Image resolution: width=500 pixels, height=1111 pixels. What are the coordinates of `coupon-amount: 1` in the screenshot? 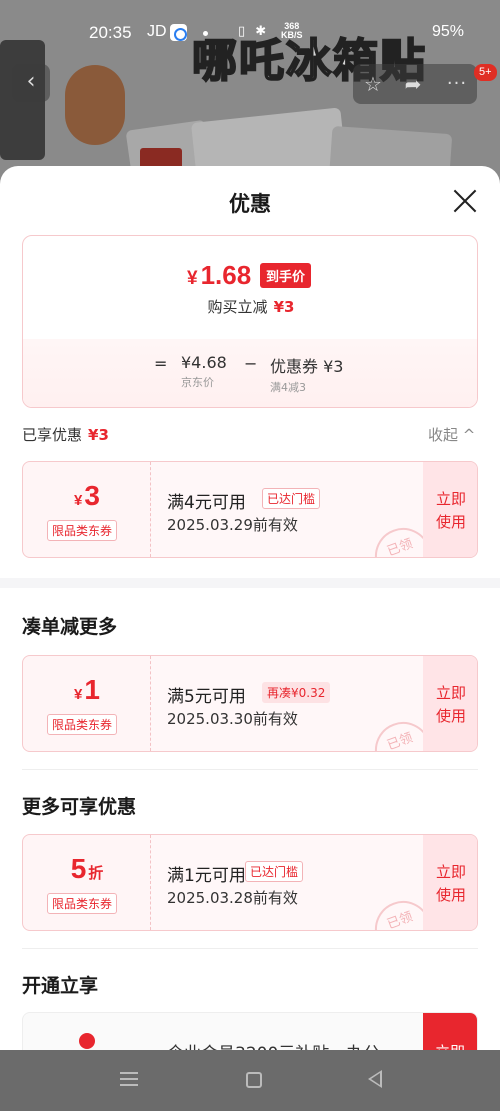 It's located at (92, 689).